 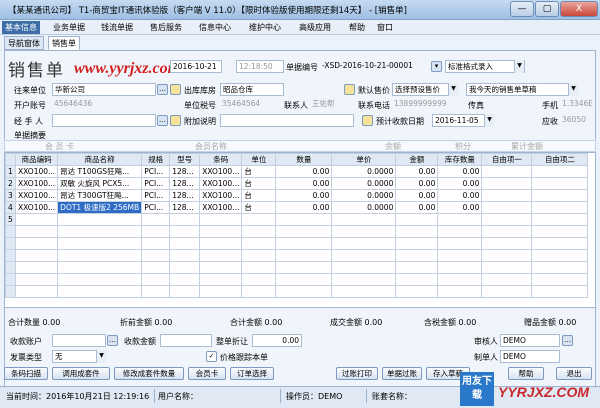 What do you see at coordinates (436, 66) in the screenshot?
I see `doc-no-icon: ▾` at bounding box center [436, 66].